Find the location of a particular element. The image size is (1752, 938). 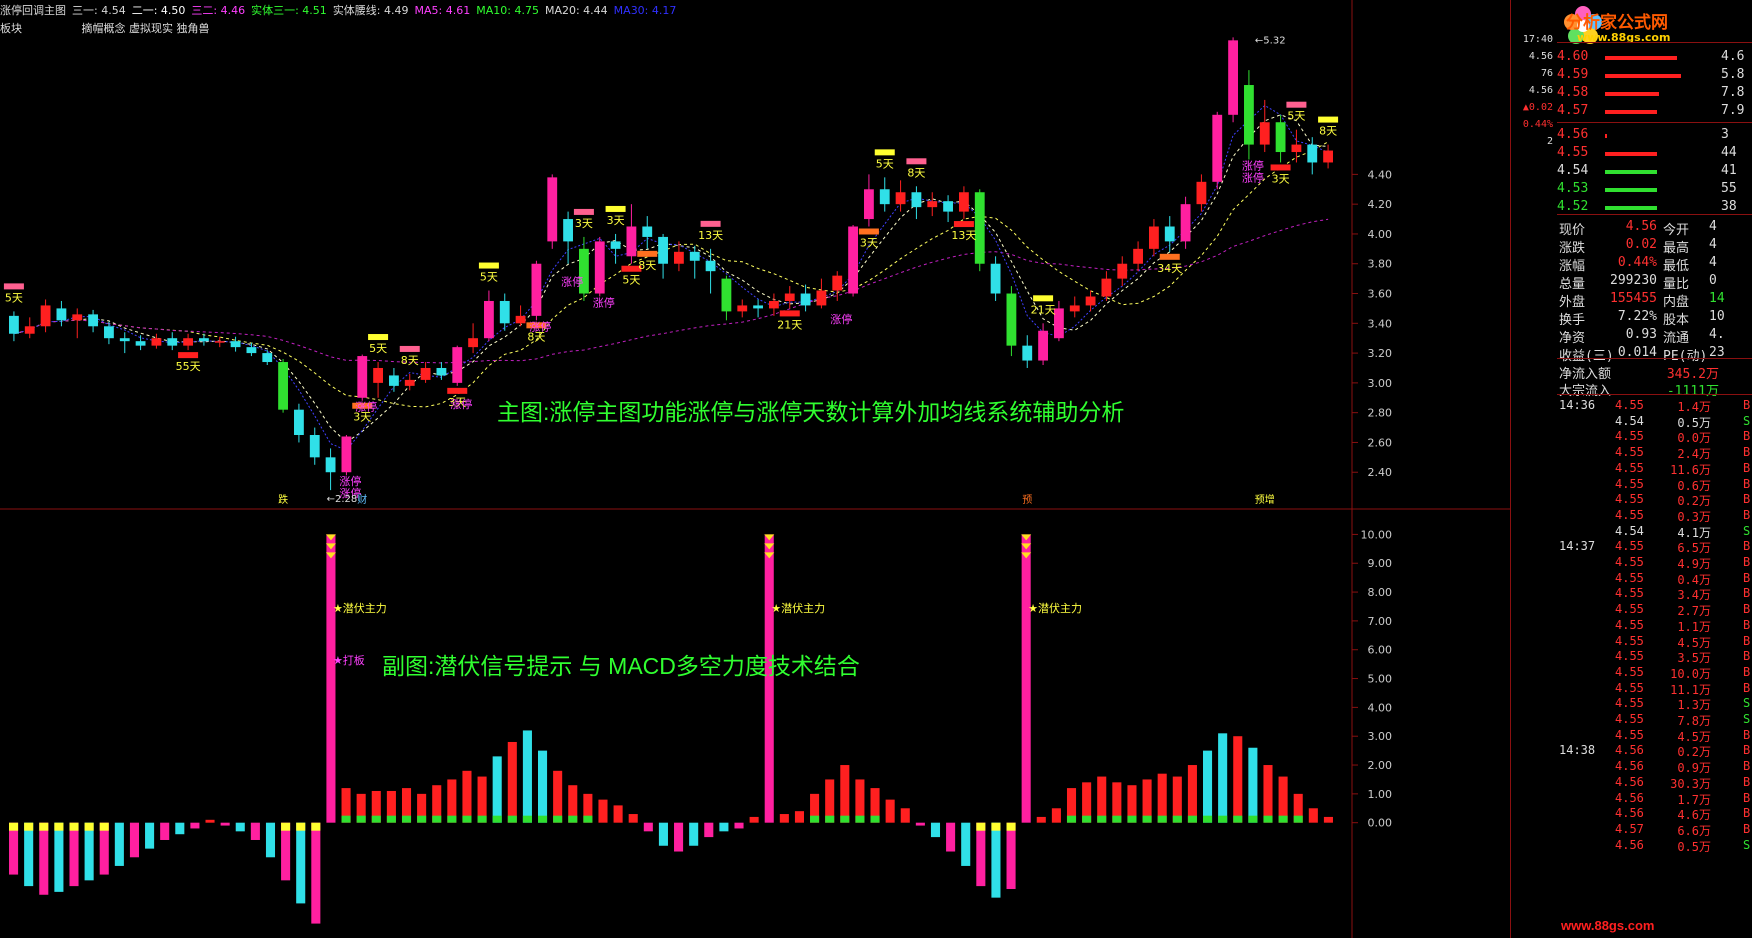

bid-row: 4.53 55 is located at coordinates (1654, 189).